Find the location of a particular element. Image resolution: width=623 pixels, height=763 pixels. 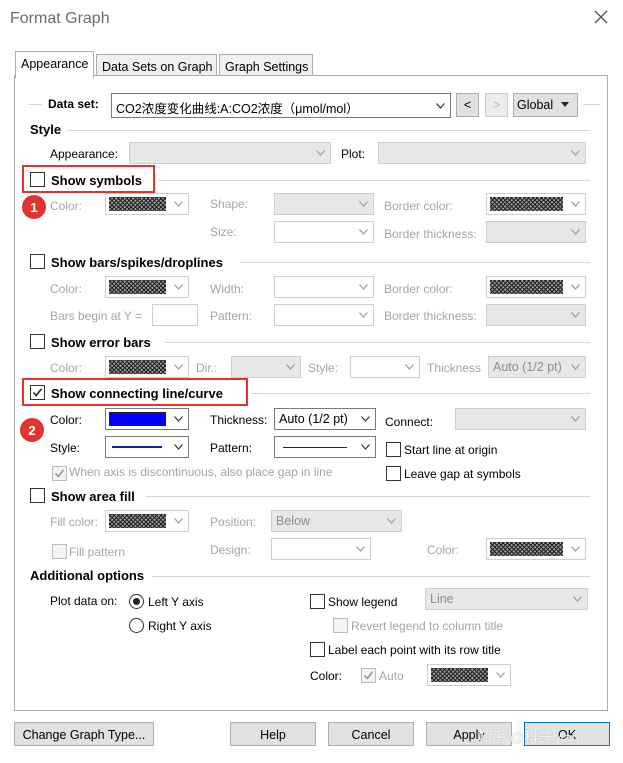

auto-color-checkbox is located at coordinates (368, 675).